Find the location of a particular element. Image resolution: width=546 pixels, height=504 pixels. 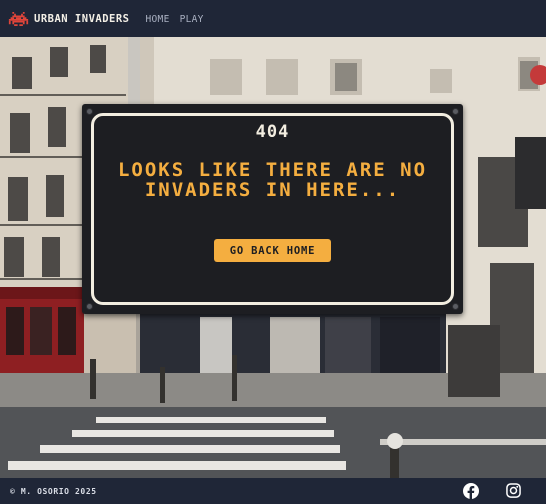

footer: © M. OSORIO 2025 is located at coordinates (273, 491).